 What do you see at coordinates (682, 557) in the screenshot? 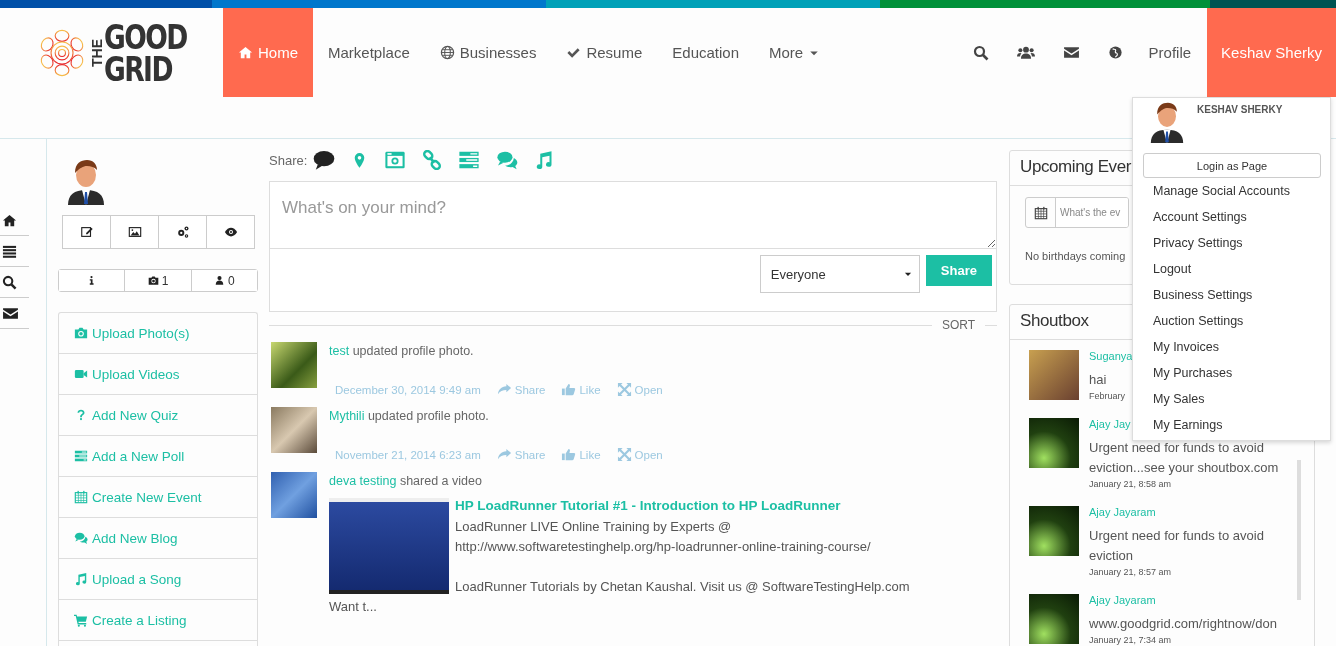
I see `video-description: LoadRunner LIVE Online Training by Experts @ http://www.softwaretestinghelp.org/hp-loadrunner-online-training-course/ LoadRunner Tutorials by Chetan Kaushal. Visit us @ SoftwareTestingHelp.com` at bounding box center [682, 557].